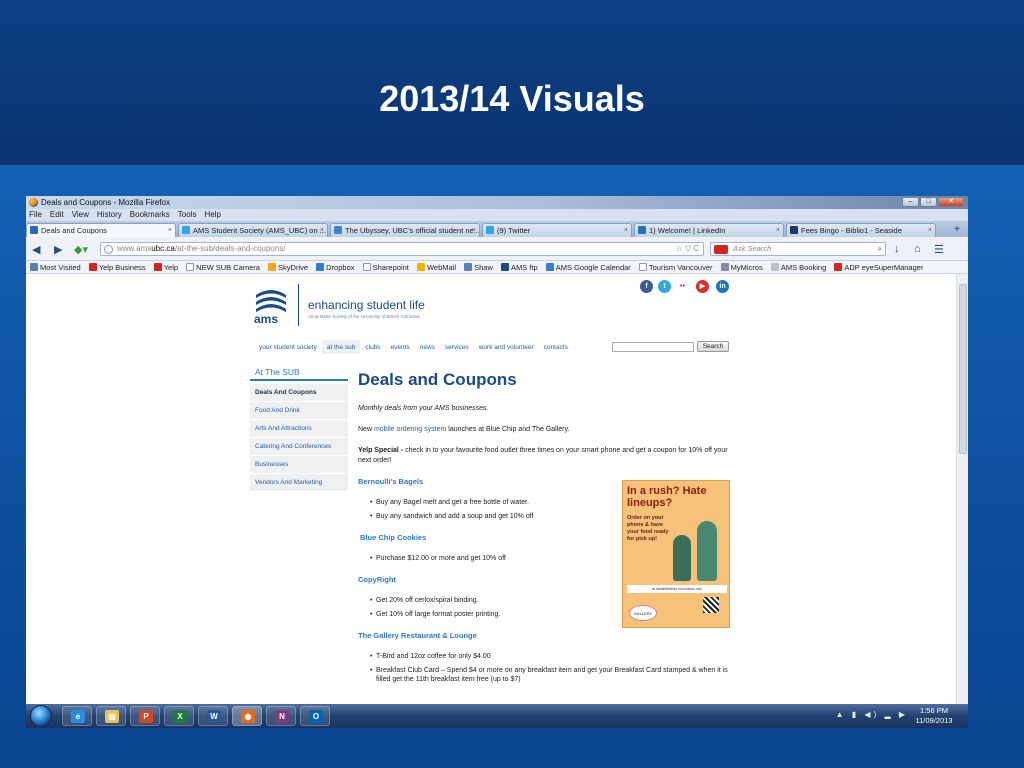 Image resolution: width=1024 pixels, height=768 pixels. What do you see at coordinates (957, 229) in the screenshot?
I see `new-tab-button: +` at bounding box center [957, 229].